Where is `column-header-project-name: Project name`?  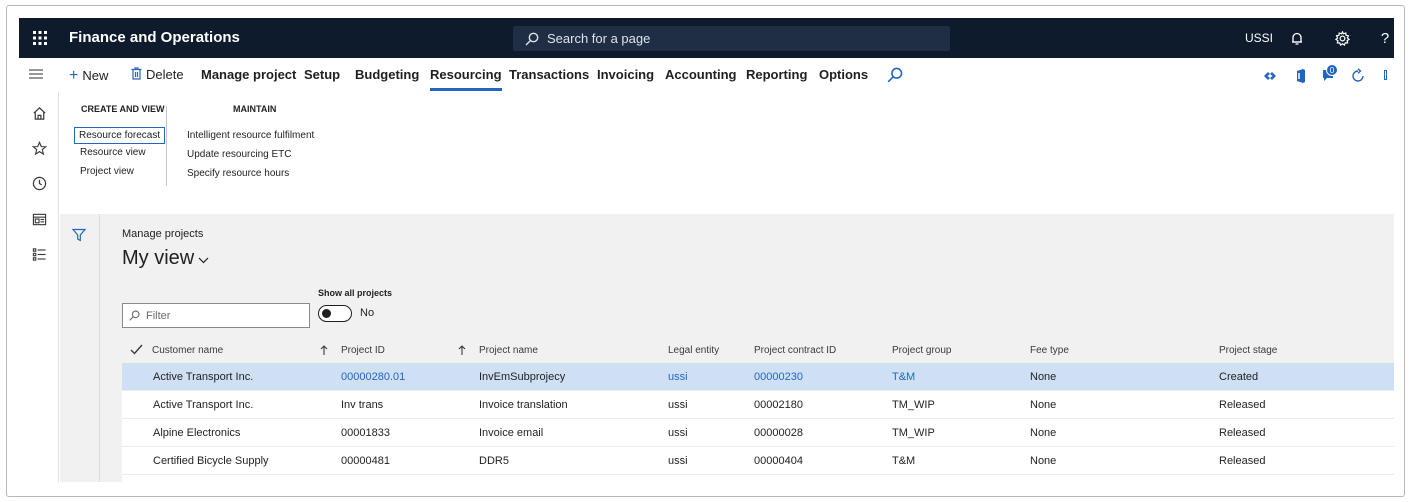 column-header-project-name: Project name is located at coordinates (508, 350).